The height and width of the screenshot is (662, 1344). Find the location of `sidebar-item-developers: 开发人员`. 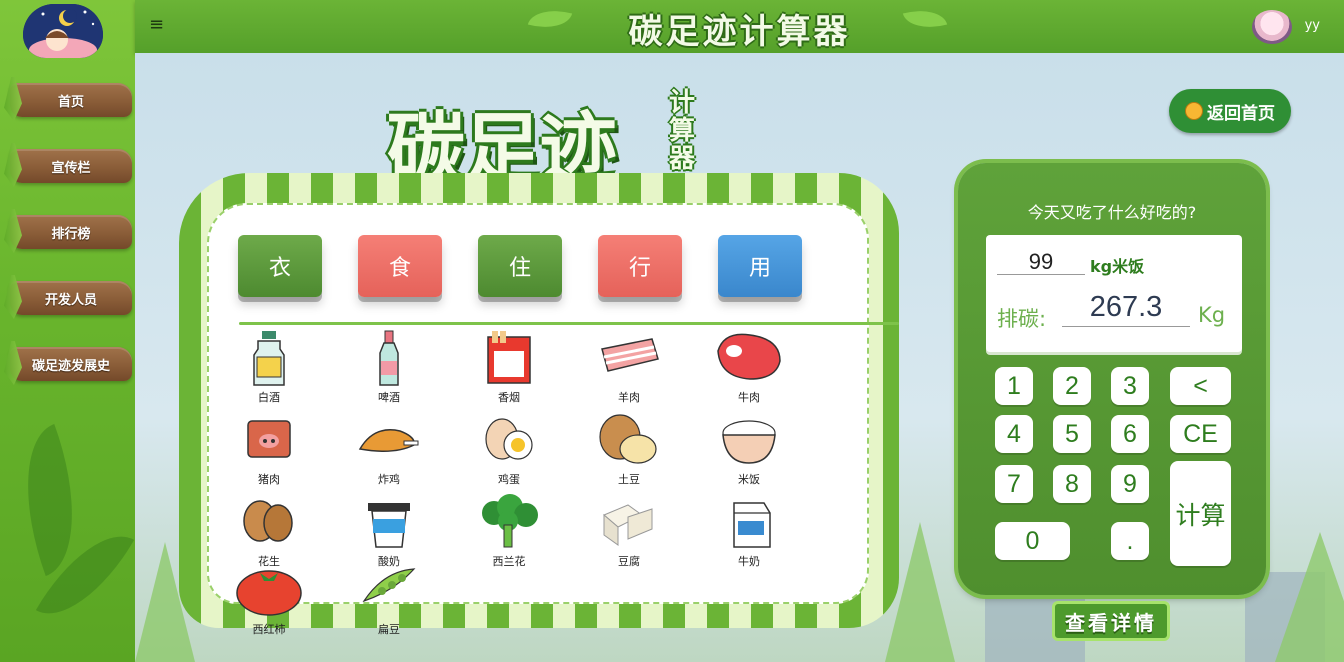

sidebar-item-developers: 开发人员 is located at coordinates (71, 298).